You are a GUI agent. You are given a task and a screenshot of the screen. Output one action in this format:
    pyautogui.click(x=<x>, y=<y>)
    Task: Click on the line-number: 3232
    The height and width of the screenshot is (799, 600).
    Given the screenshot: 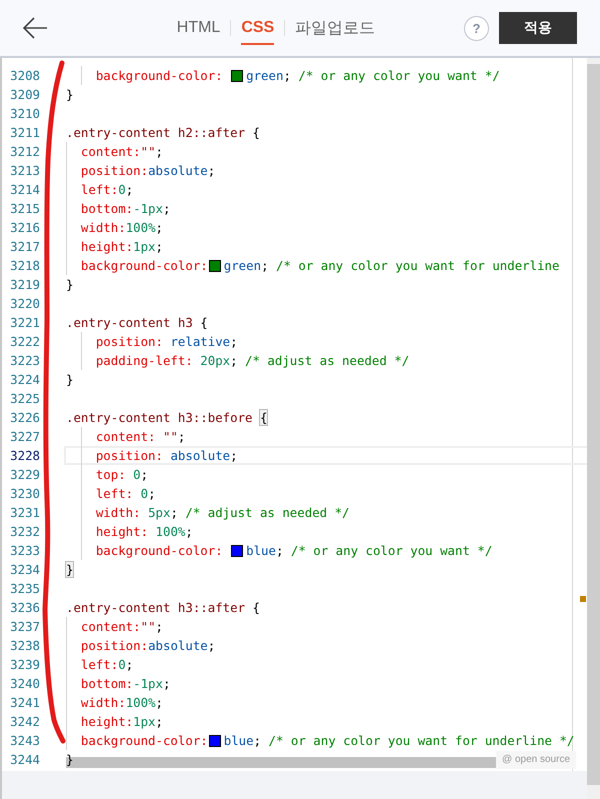 What is the action you would take?
    pyautogui.click(x=24, y=531)
    